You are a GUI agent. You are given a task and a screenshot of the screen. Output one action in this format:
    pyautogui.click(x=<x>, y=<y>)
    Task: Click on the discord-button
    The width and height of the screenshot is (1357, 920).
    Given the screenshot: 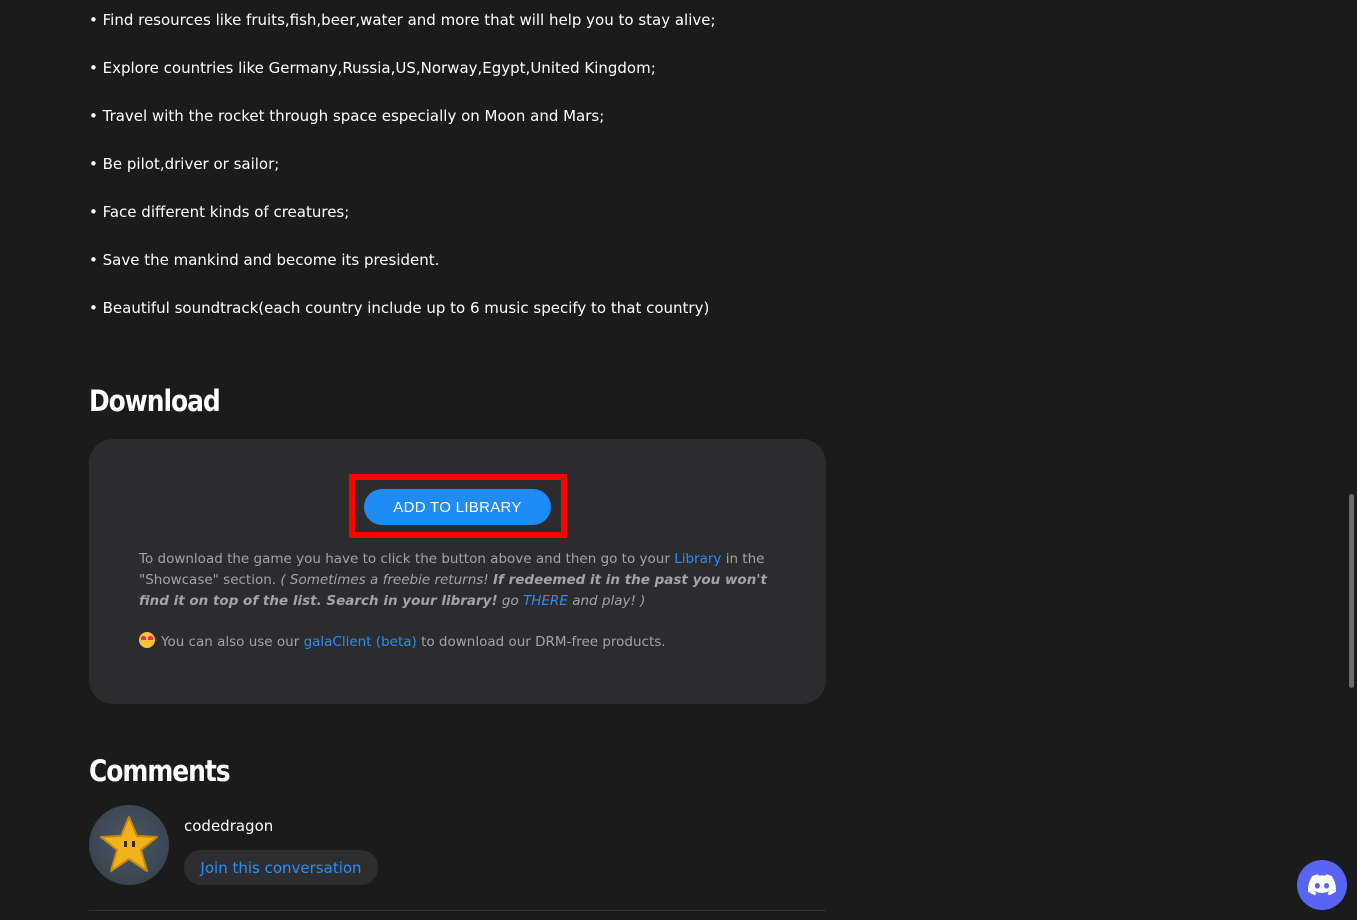 What is the action you would take?
    pyautogui.click(x=1322, y=885)
    